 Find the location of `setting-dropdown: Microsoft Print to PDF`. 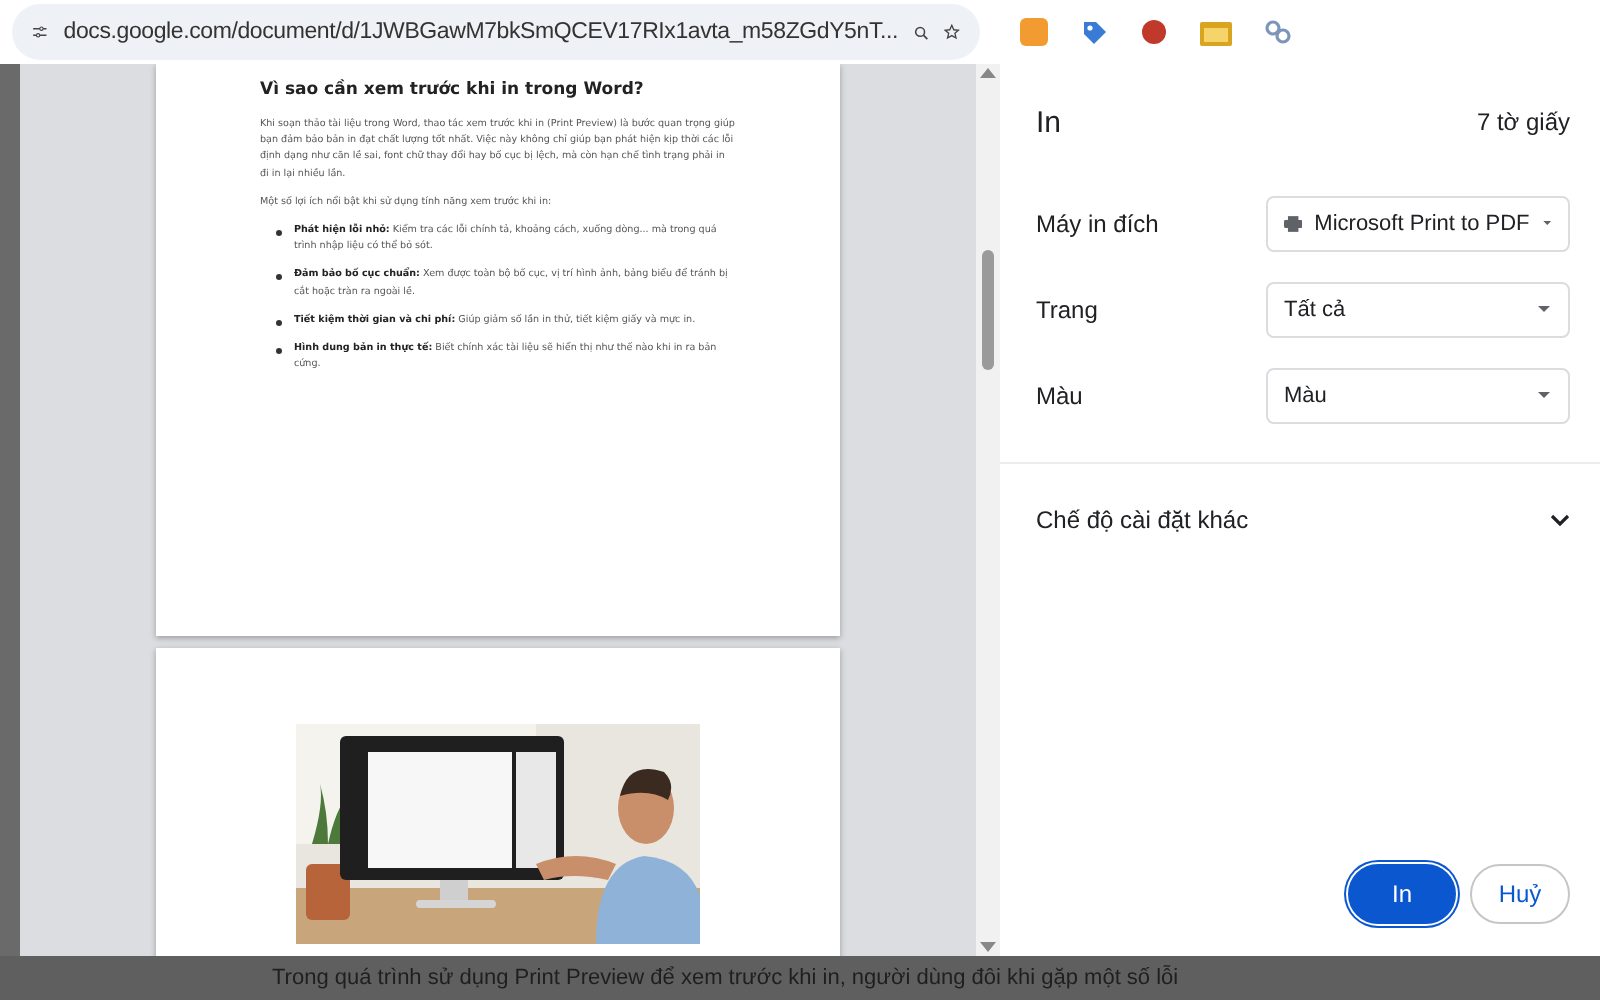

setting-dropdown: Microsoft Print to PDF is located at coordinates (1418, 223).